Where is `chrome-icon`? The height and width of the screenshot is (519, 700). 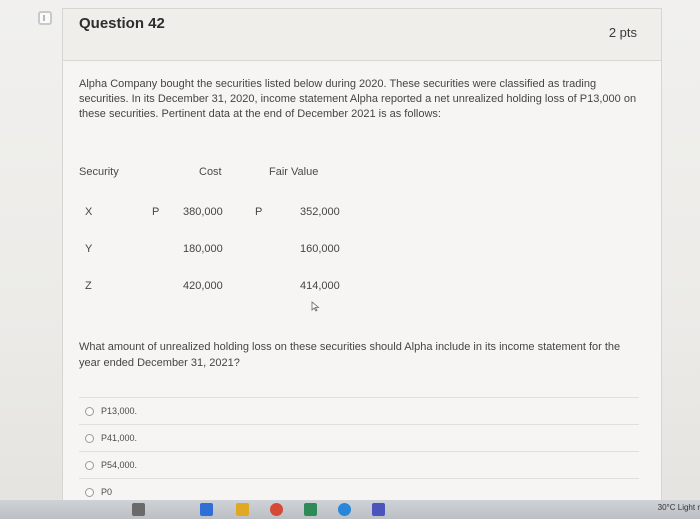
chrome-icon is located at coordinates (276, 509).